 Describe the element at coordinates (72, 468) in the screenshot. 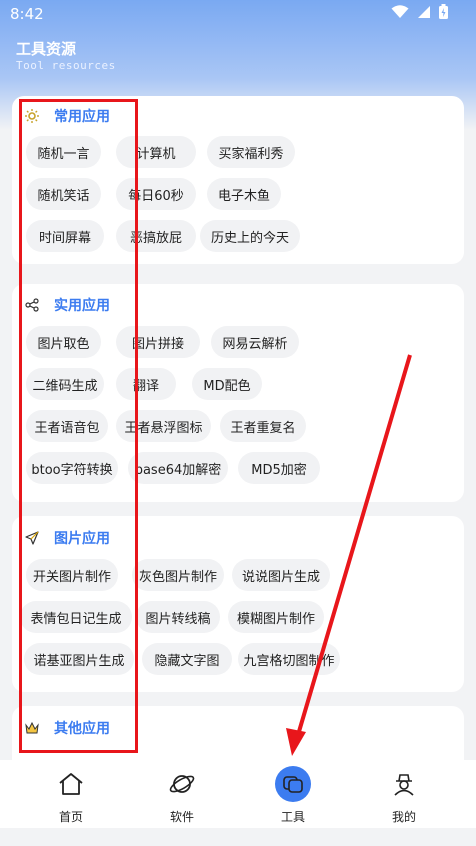

I see `tool-chip: btoo字符转换` at that location.